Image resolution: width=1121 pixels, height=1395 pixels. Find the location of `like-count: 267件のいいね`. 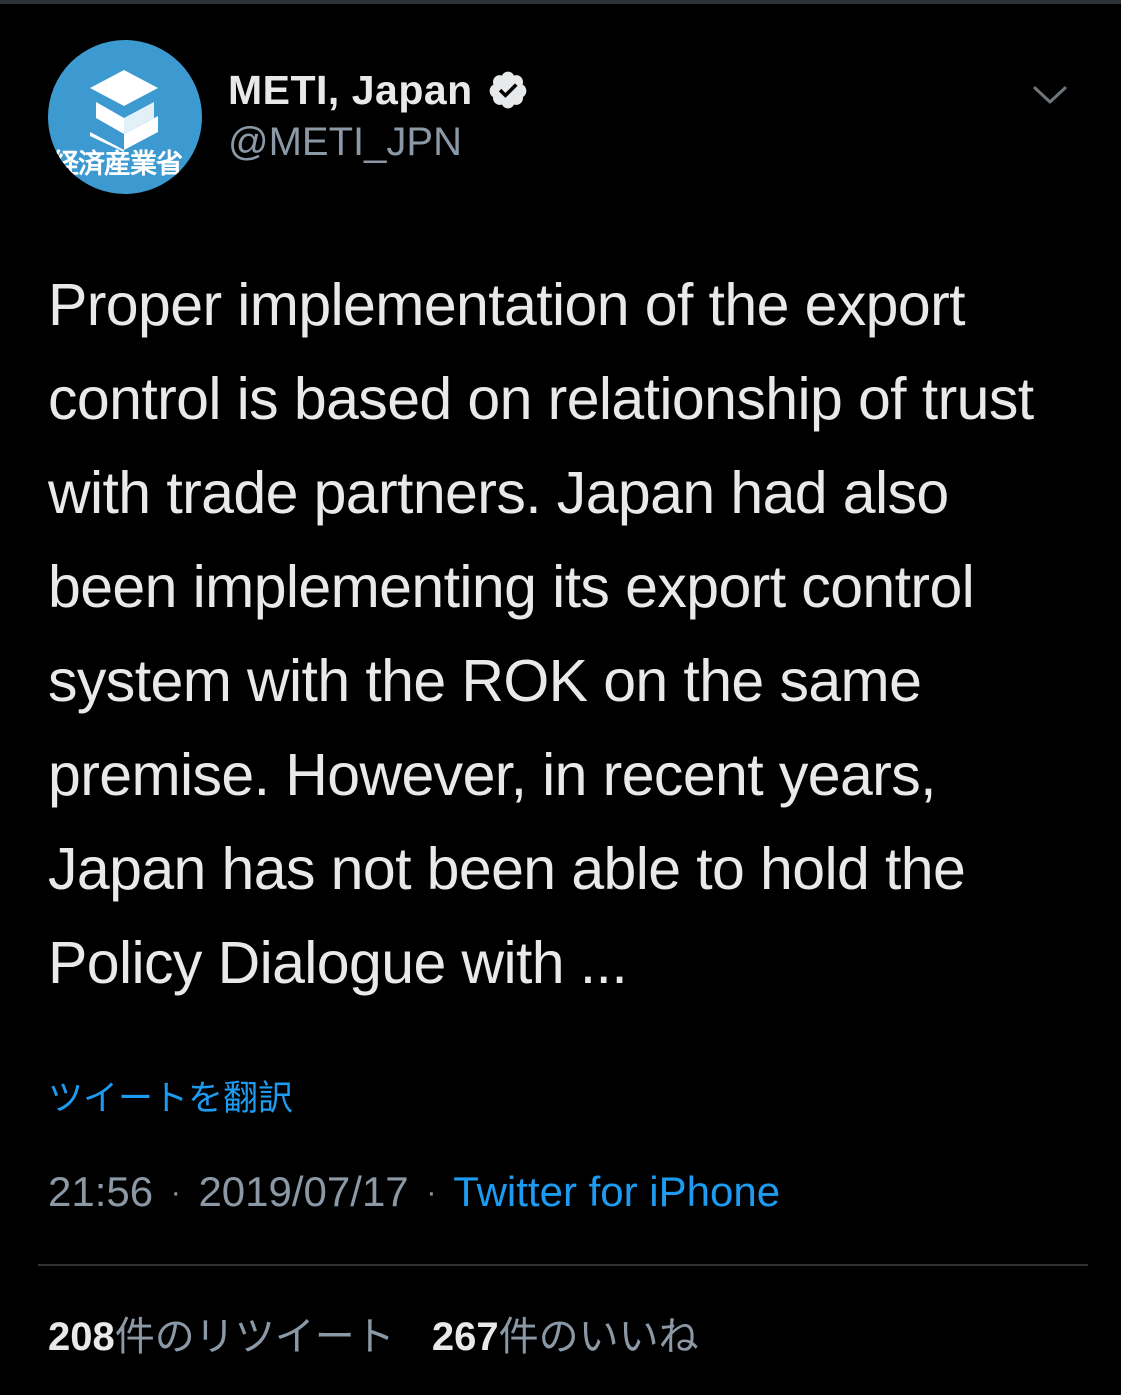

like-count: 267件のいいね is located at coordinates (565, 1337).